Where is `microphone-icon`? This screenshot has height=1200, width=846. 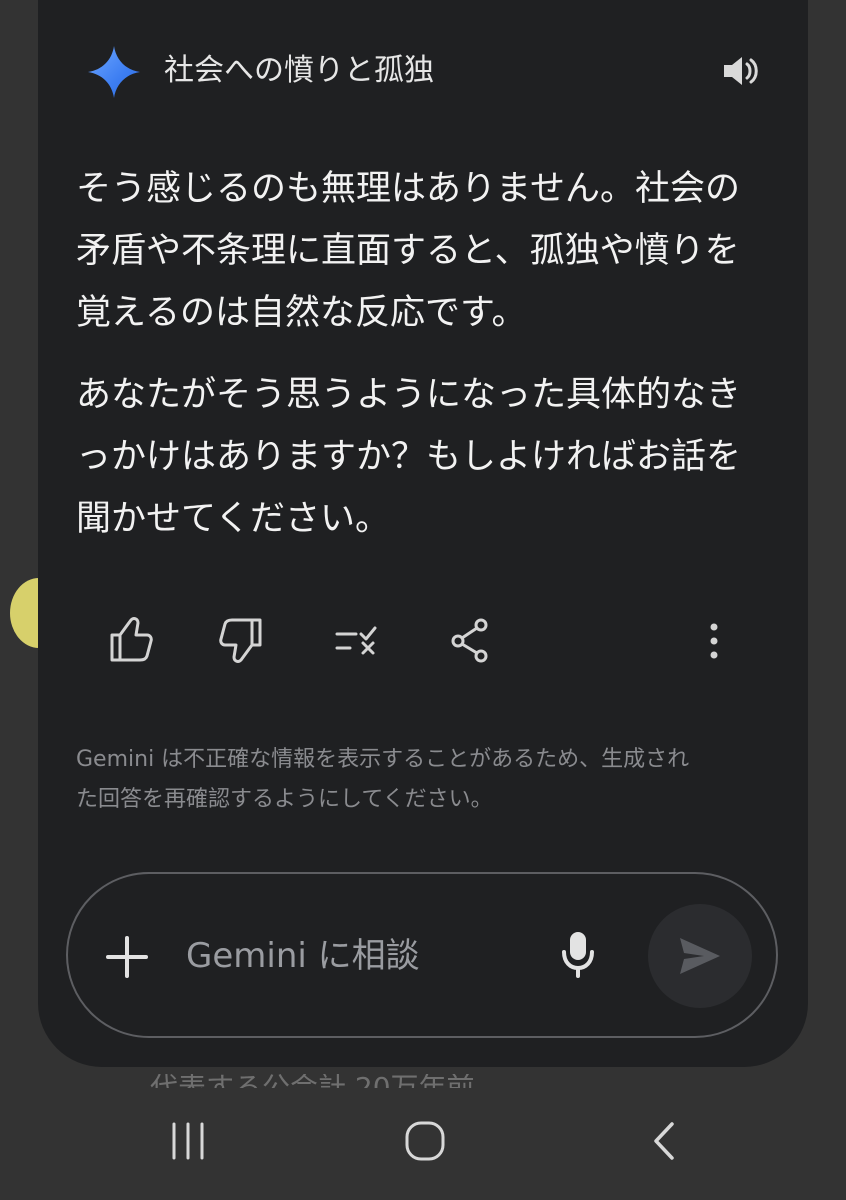
microphone-icon is located at coordinates (578, 955).